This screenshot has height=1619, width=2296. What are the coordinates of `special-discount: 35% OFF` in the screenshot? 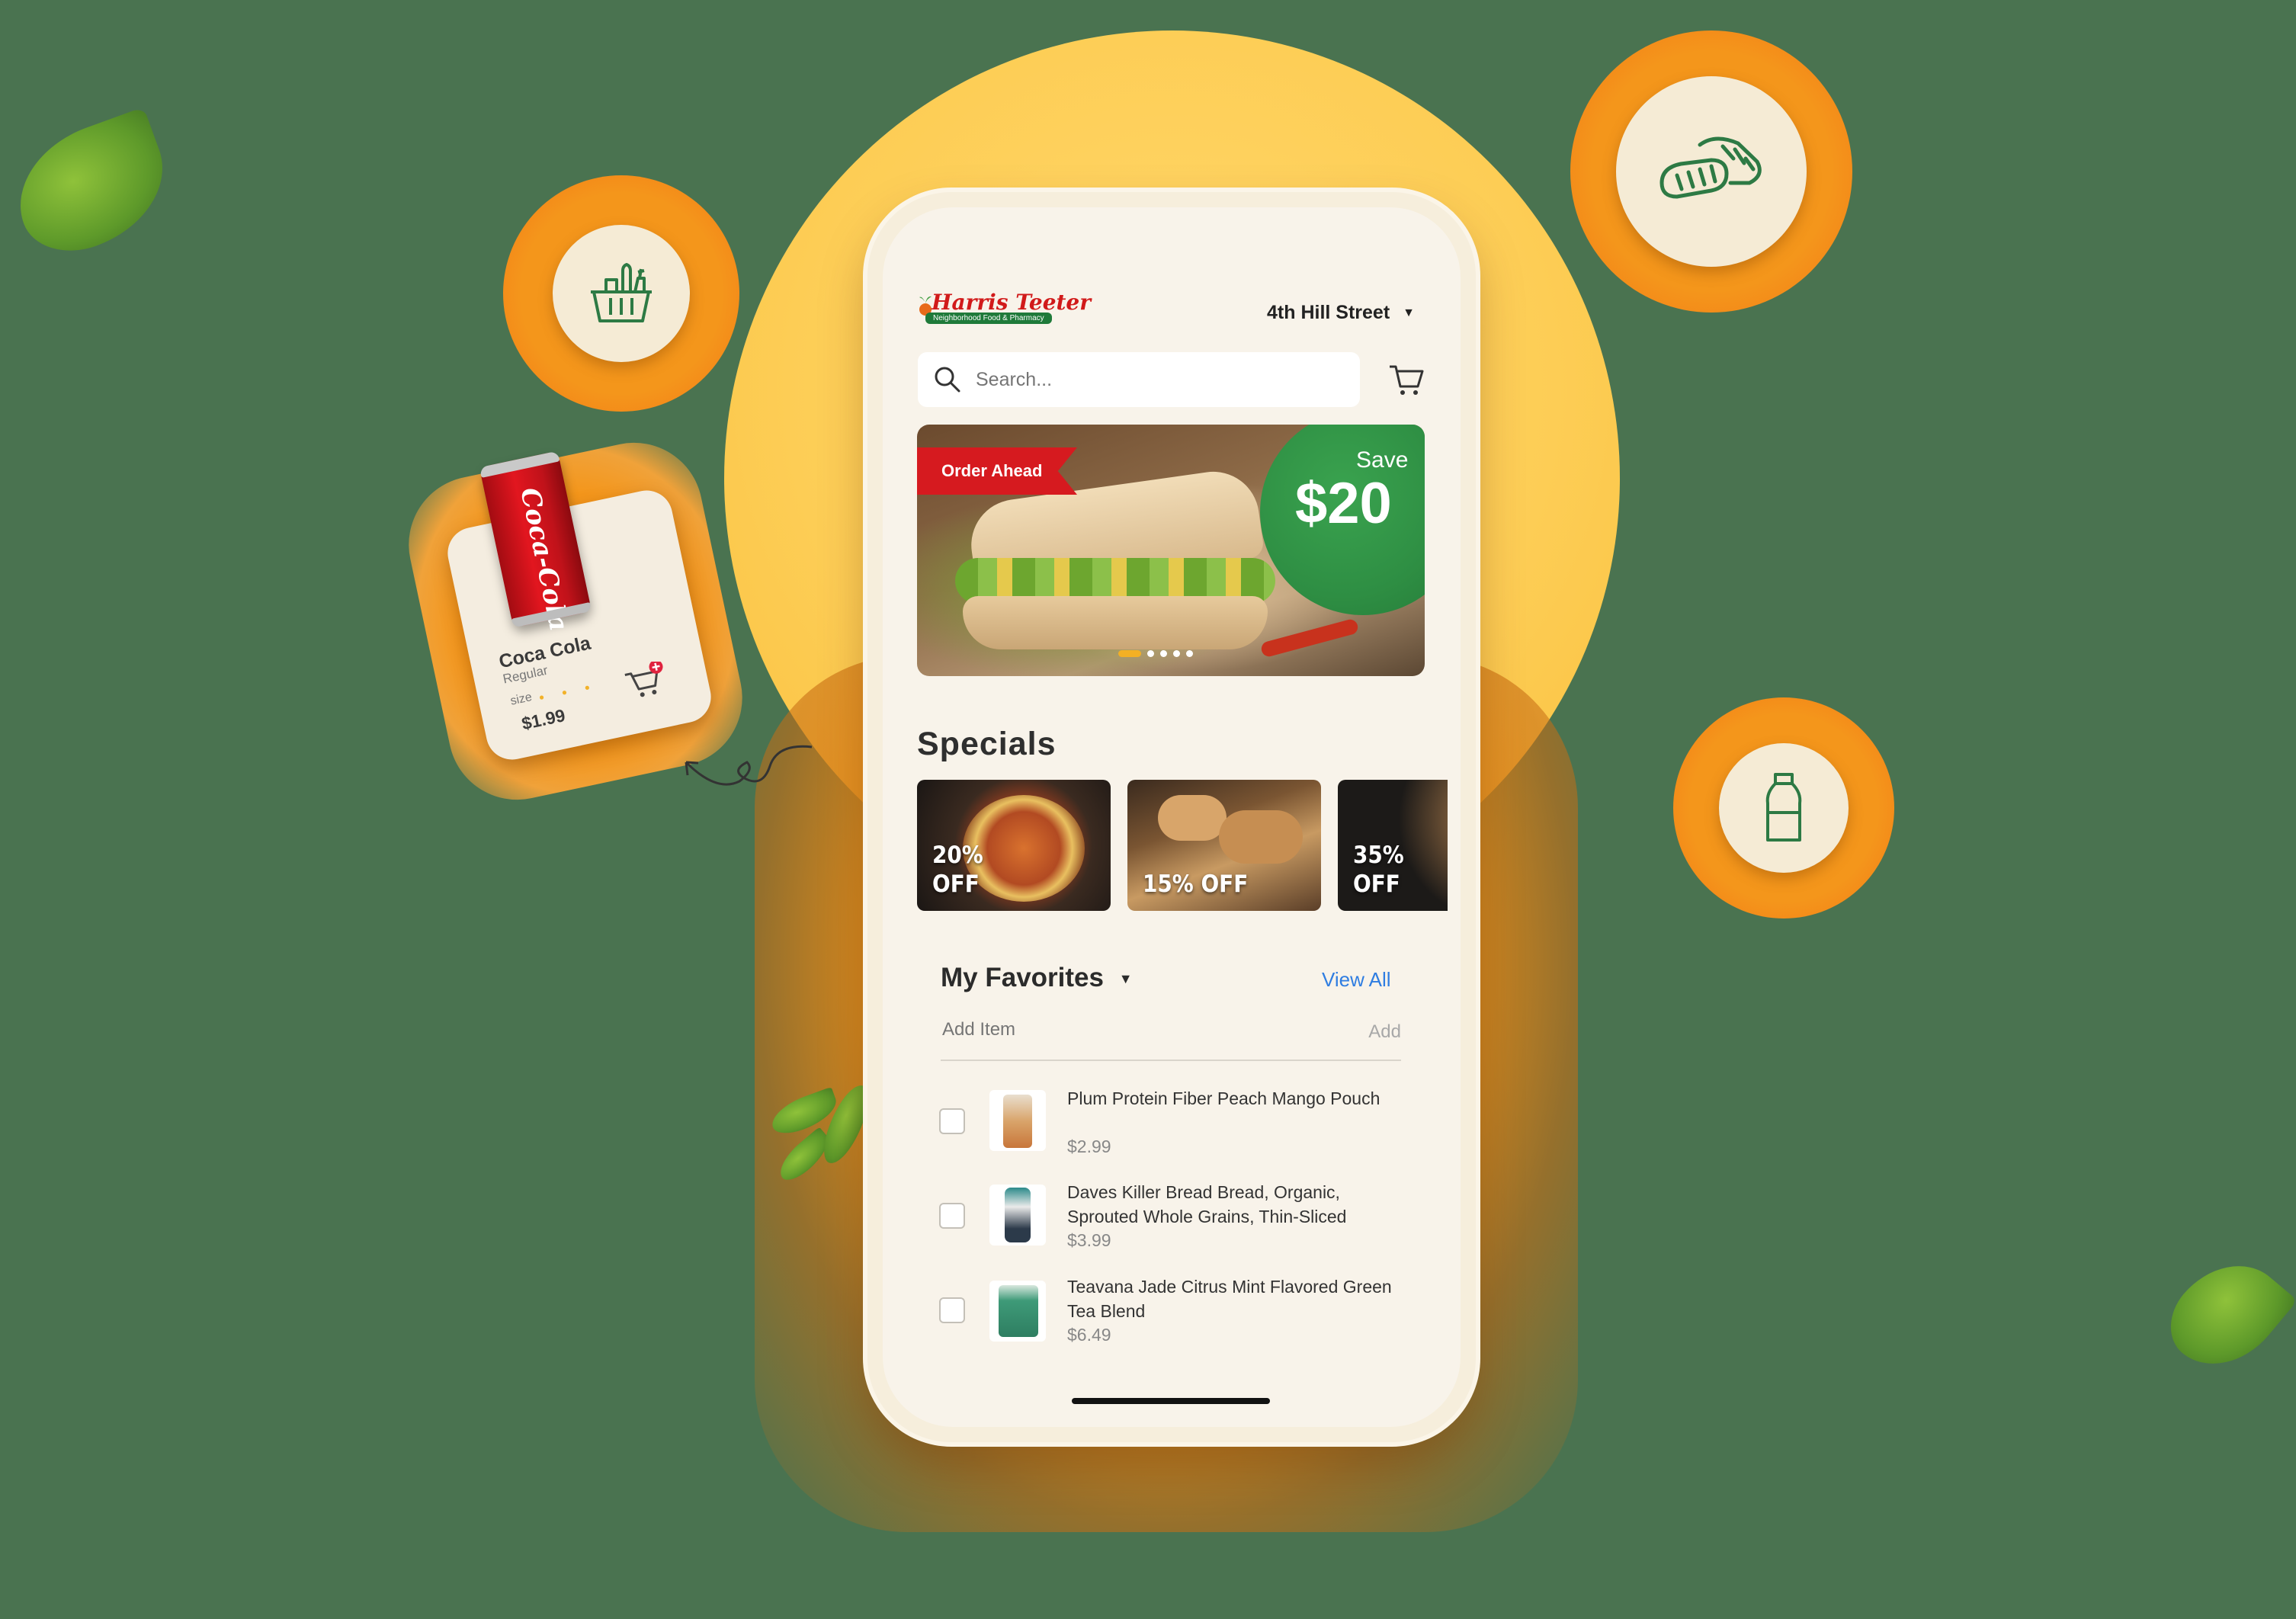 It's located at (1378, 870).